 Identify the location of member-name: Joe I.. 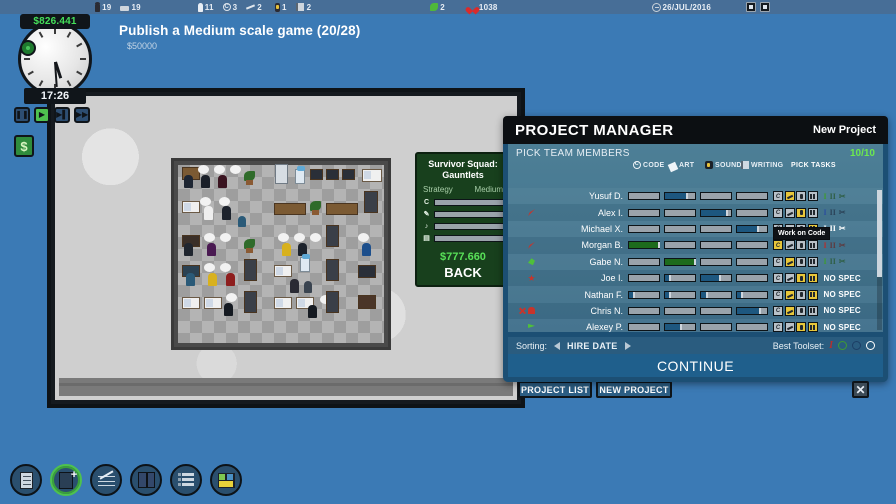
(611, 278).